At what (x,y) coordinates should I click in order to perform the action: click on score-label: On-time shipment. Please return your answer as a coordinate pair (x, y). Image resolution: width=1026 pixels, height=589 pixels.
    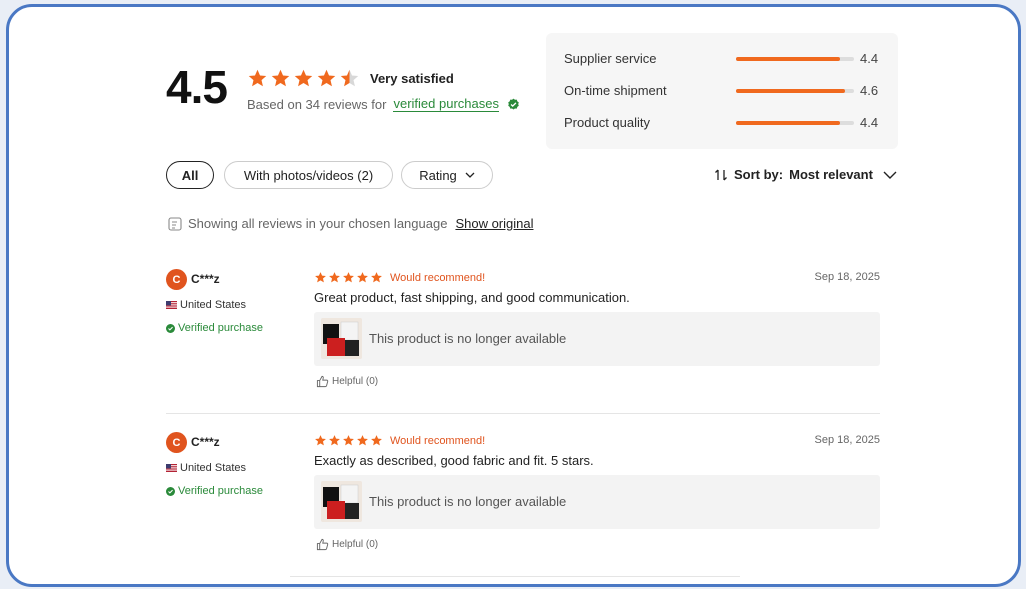
    Looking at the image, I should click on (615, 90).